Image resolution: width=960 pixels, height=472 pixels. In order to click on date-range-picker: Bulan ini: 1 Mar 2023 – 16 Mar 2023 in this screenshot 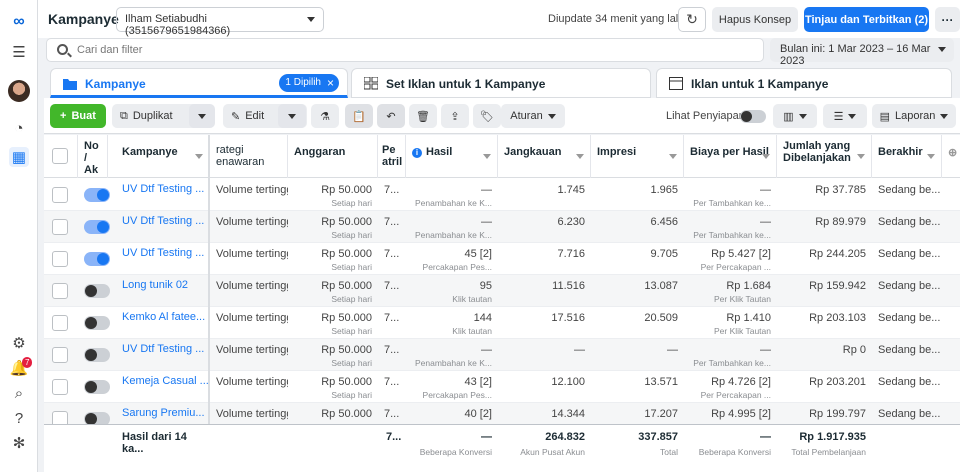, I will do `click(862, 52)`.